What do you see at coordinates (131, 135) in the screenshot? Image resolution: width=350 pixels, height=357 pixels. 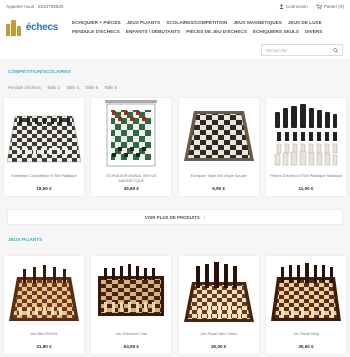 I see `product-image-wall-board` at bounding box center [131, 135].